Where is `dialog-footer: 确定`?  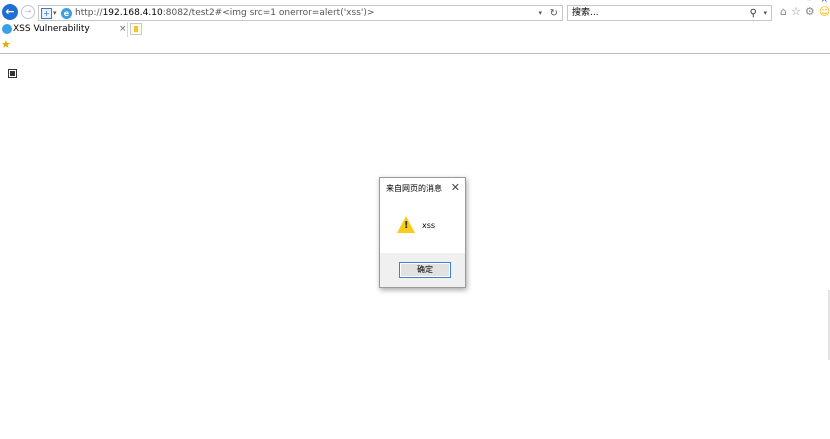 dialog-footer: 确定 is located at coordinates (422, 270).